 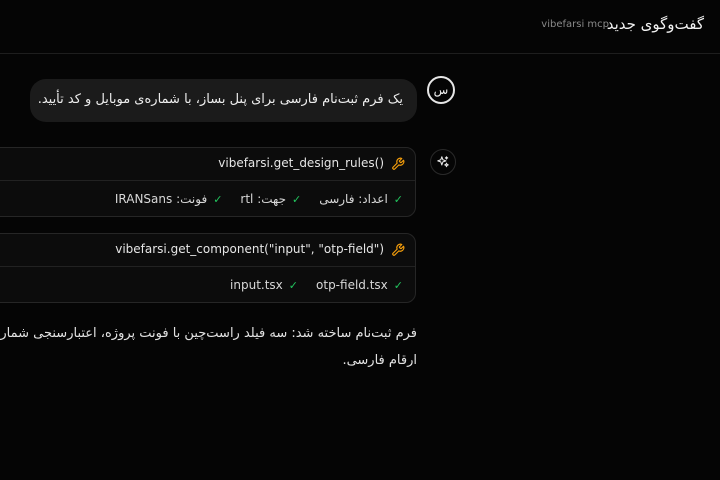 I want to click on result-item: ✓ فونت: IRANSans, so click(x=169, y=199).